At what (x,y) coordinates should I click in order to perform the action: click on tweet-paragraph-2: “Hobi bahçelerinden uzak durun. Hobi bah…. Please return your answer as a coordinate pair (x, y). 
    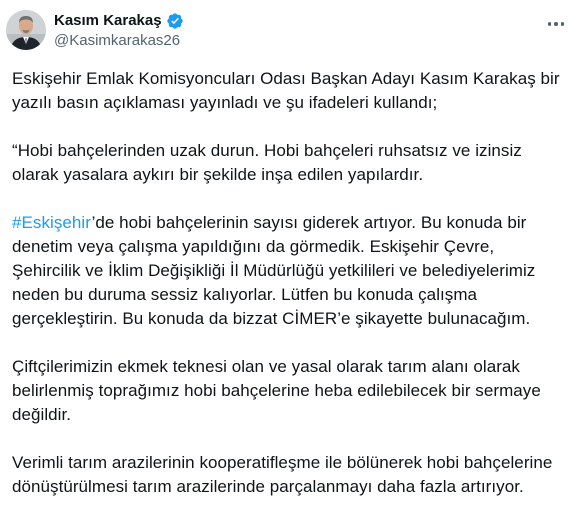
    Looking at the image, I should click on (267, 162).